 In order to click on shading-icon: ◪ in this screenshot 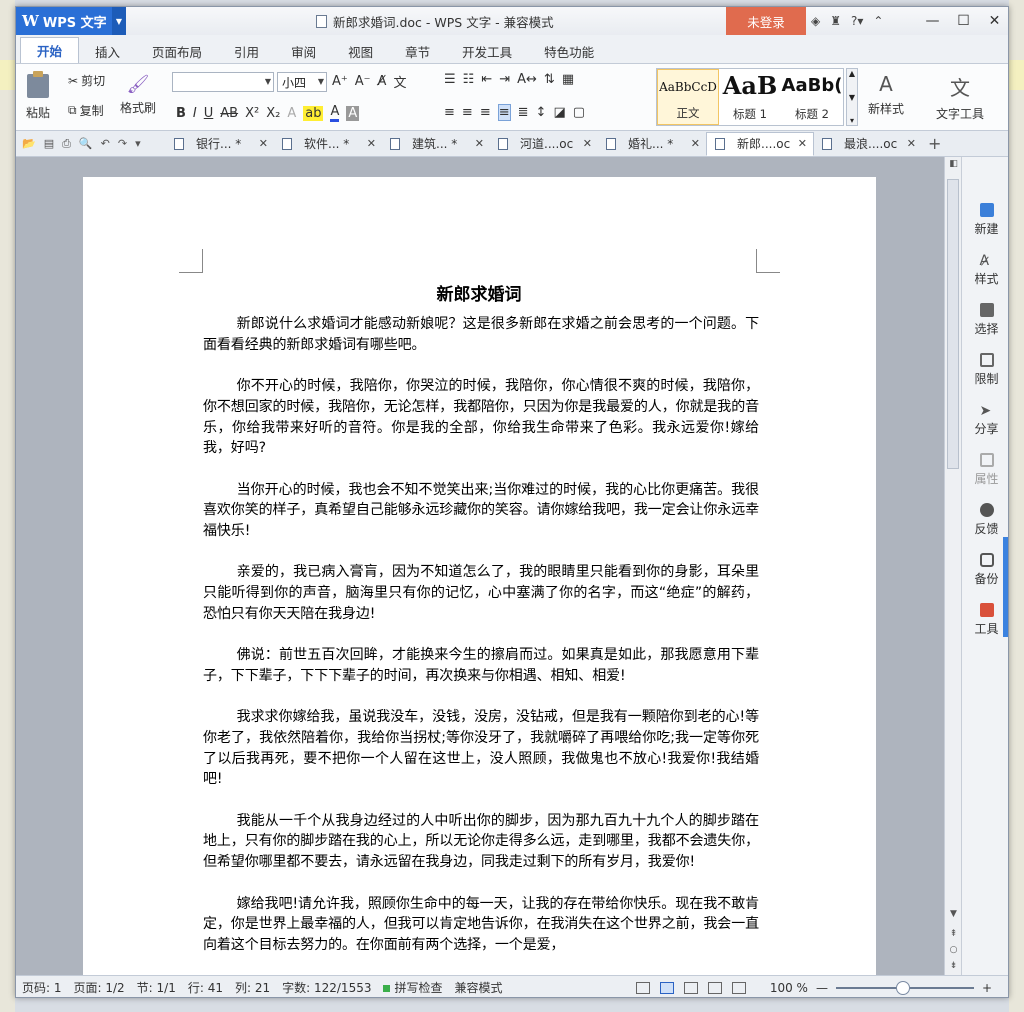, I will do `click(559, 112)`.